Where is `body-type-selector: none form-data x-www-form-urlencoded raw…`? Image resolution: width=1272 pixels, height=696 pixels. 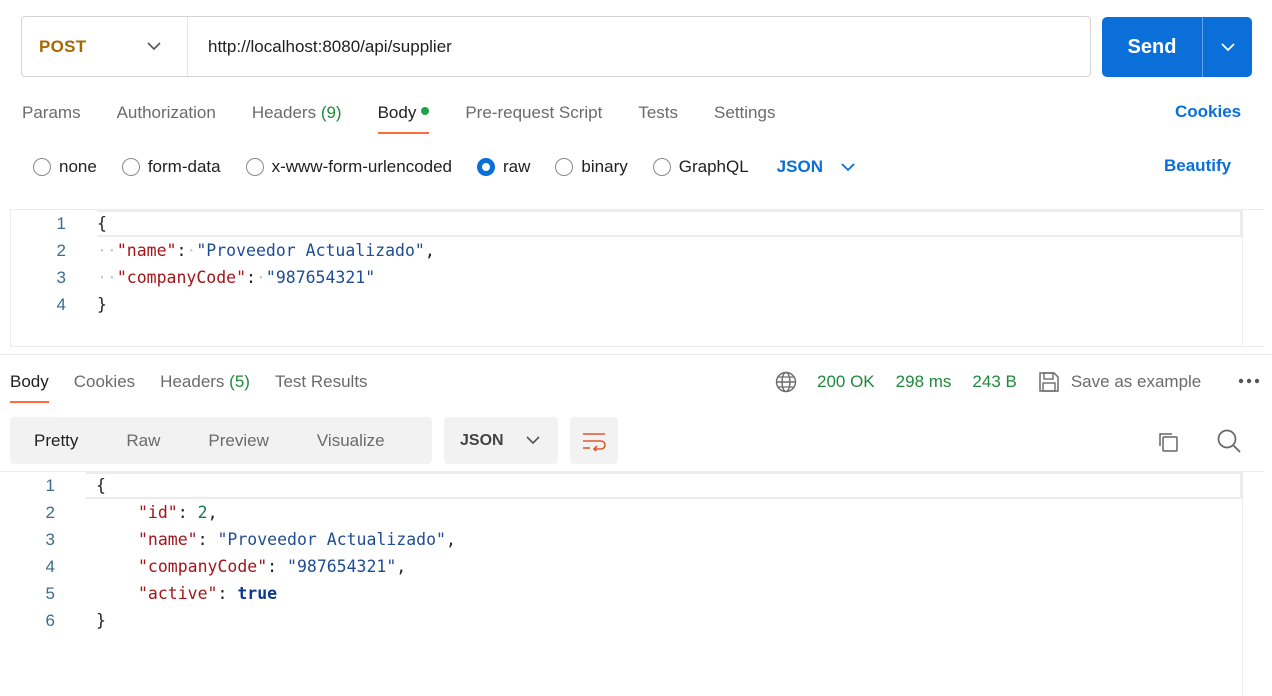
body-type-selector: none form-data x-www-form-urlencoded raw… is located at coordinates (444, 167).